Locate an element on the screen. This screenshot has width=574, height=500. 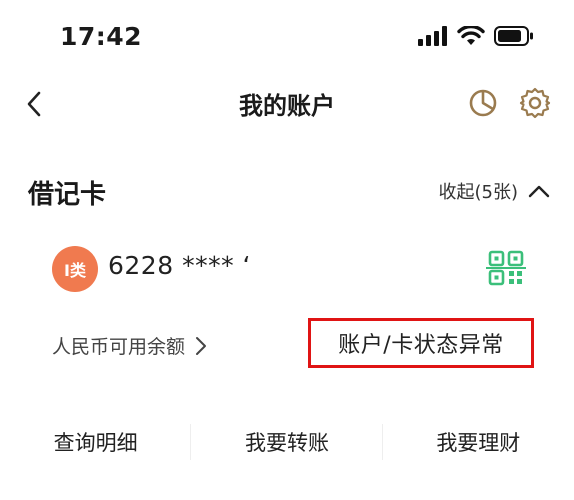
balance-toggle: 人民币可用余额 is located at coordinates (129, 345).